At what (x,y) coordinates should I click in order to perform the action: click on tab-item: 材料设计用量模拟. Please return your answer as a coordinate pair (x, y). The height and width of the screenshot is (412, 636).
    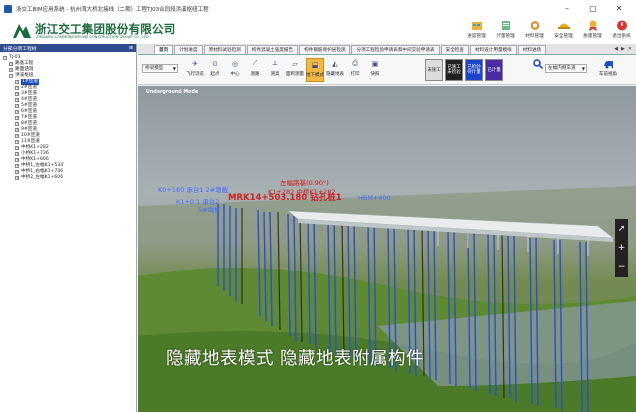
    Looking at the image, I should click on (493, 49).